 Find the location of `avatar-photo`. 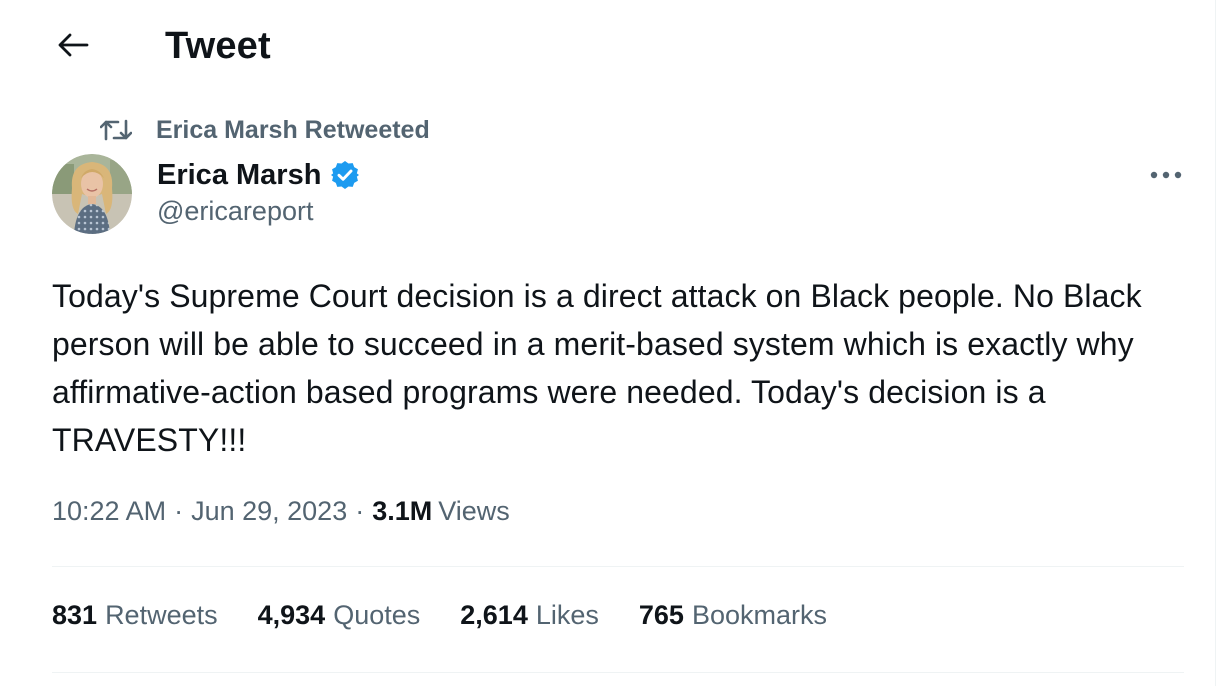

avatar-photo is located at coordinates (92, 194).